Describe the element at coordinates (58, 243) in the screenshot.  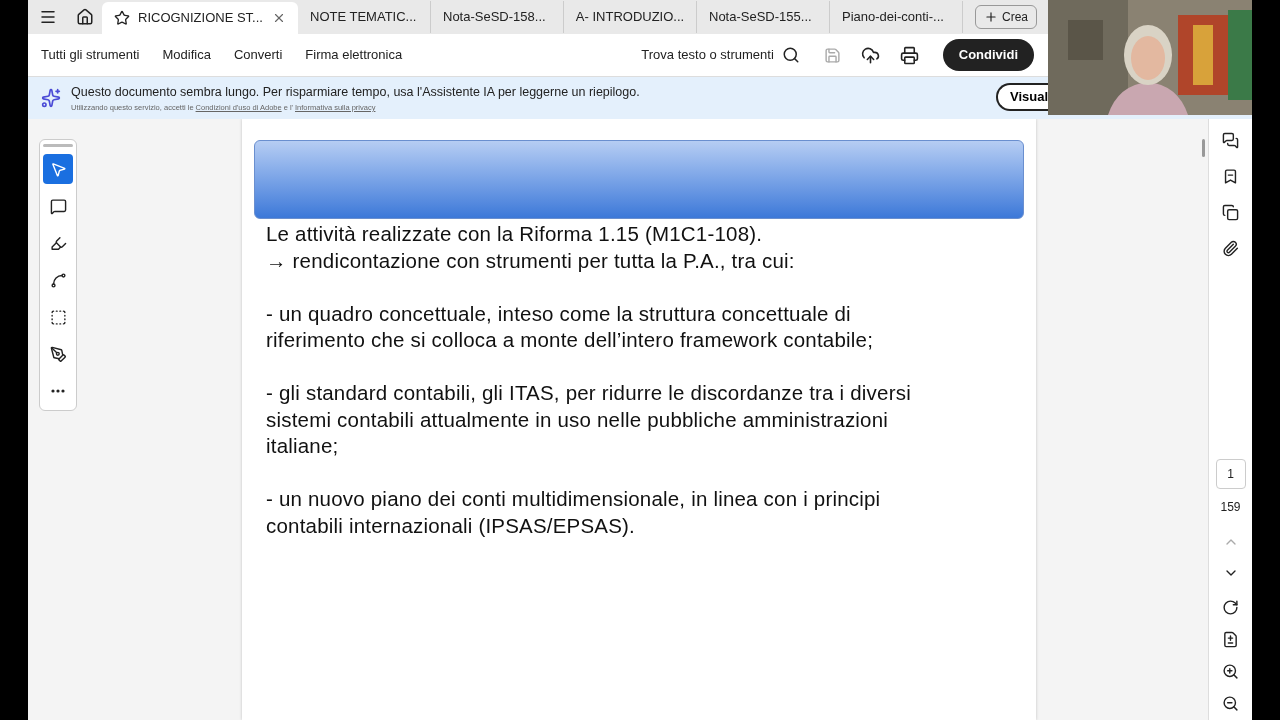
I see `highlighter-icon` at that location.